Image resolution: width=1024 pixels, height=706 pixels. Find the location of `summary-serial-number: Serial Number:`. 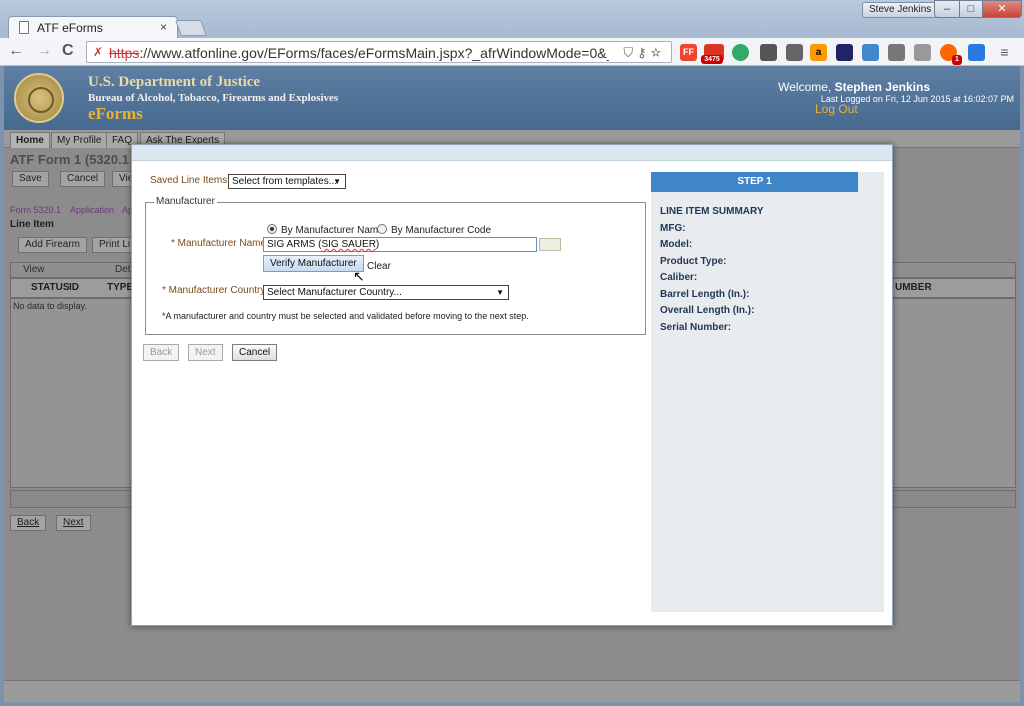

summary-serial-number: Serial Number: is located at coordinates (696, 327).